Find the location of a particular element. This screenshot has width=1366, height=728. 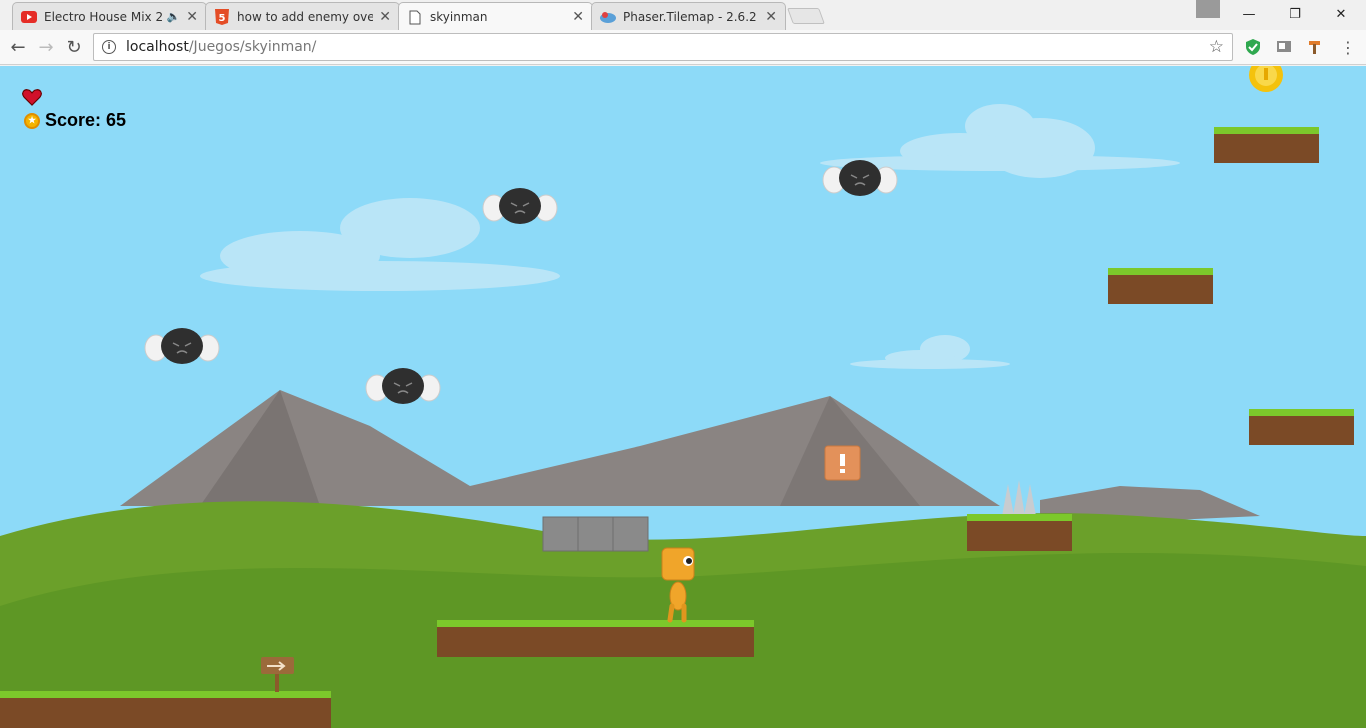

html5-icon: 5 is located at coordinates (222, 16).